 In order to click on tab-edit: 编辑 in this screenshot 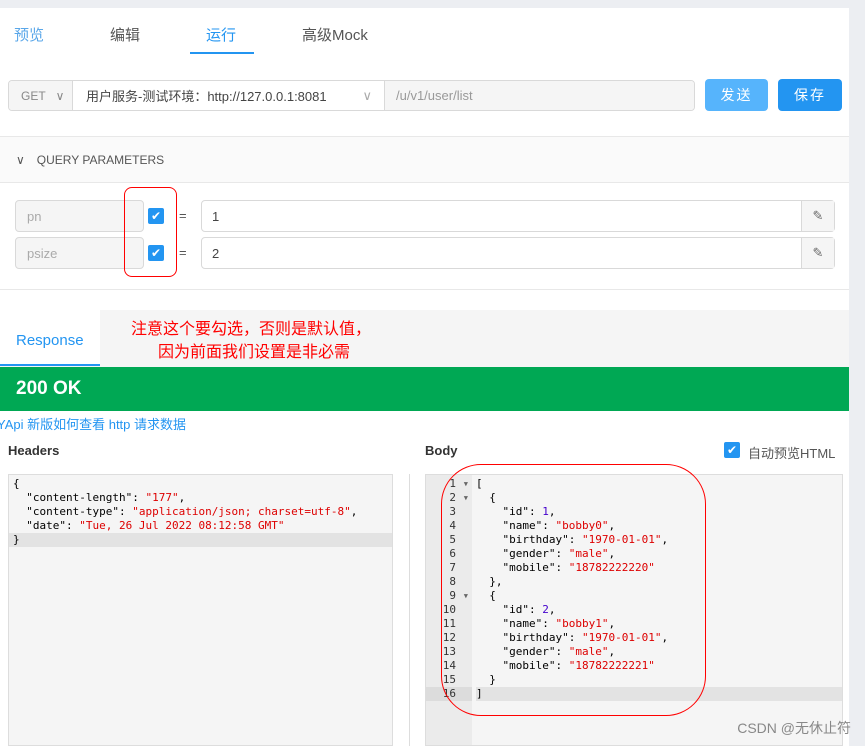, I will do `click(125, 34)`.